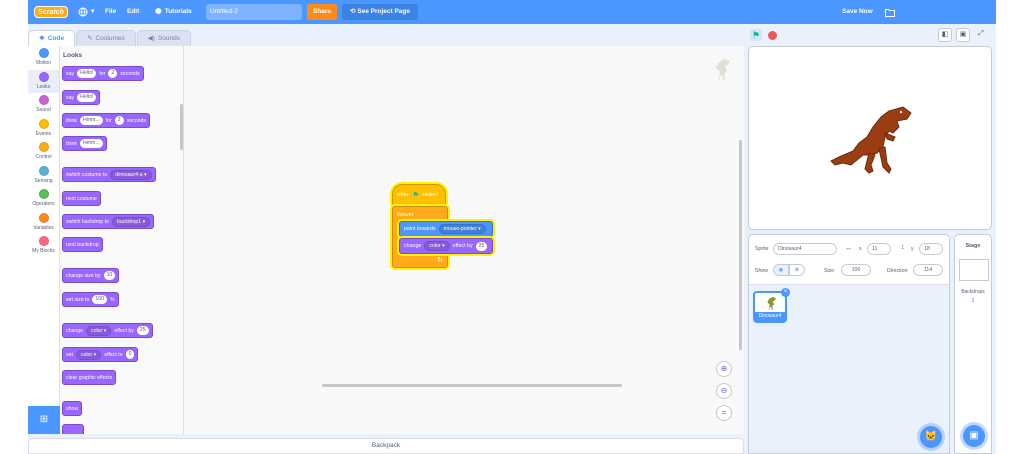 This screenshot has height=454, width=1024. What do you see at coordinates (380, 12) in the screenshot?
I see `see-project-page-button: ⟲ See Project Page` at bounding box center [380, 12].